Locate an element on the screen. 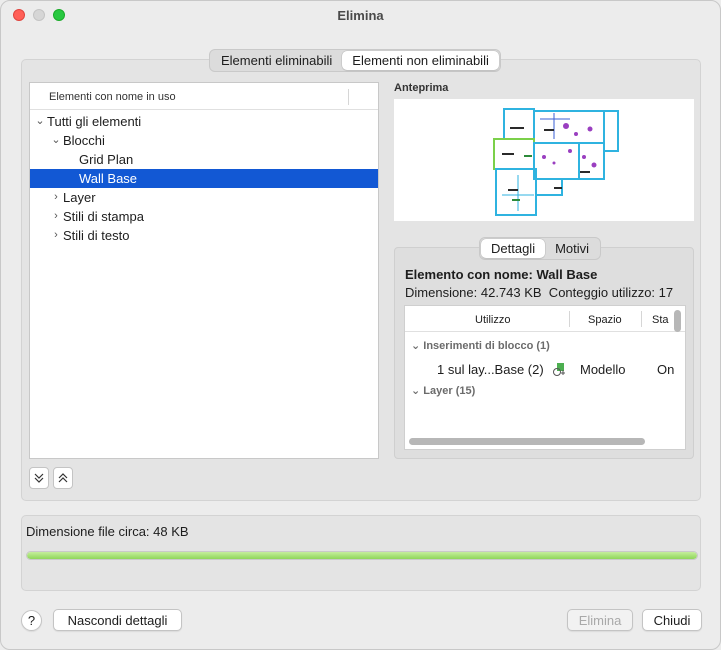 Image resolution: width=721 pixels, height=650 pixels. progress-fill is located at coordinates (362, 555).